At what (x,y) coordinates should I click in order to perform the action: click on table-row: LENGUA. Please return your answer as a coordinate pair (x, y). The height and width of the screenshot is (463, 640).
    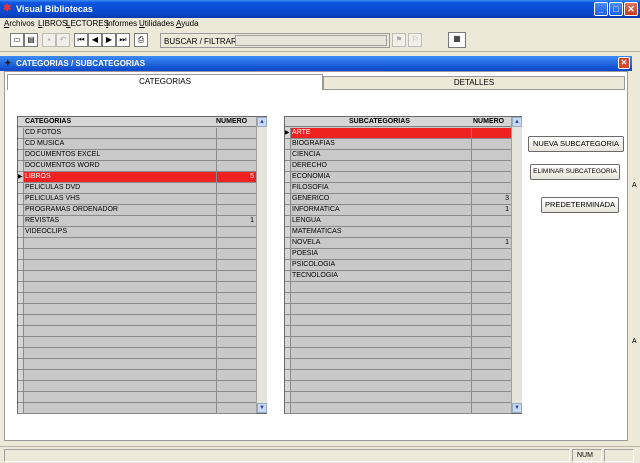
    Looking at the image, I should click on (398, 221).